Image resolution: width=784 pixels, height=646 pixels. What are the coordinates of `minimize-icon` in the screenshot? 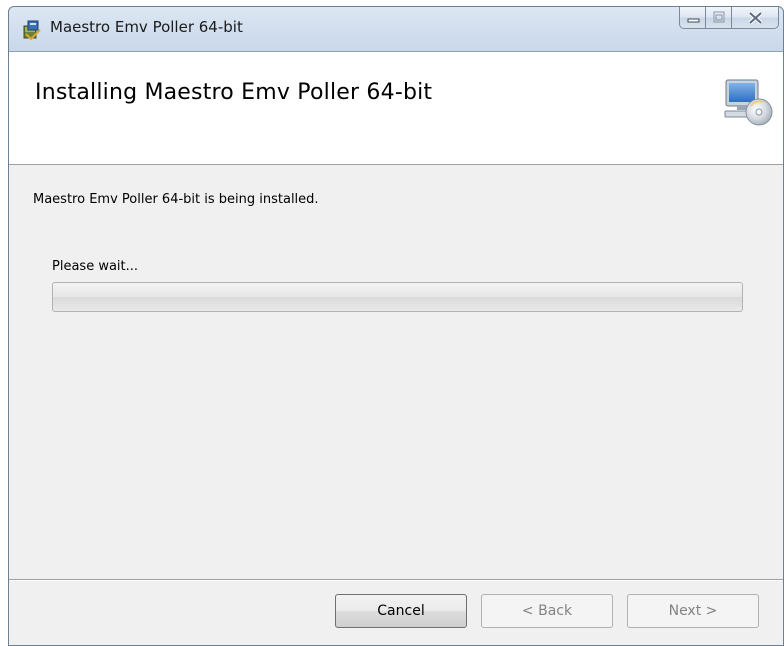 It's located at (692, 17).